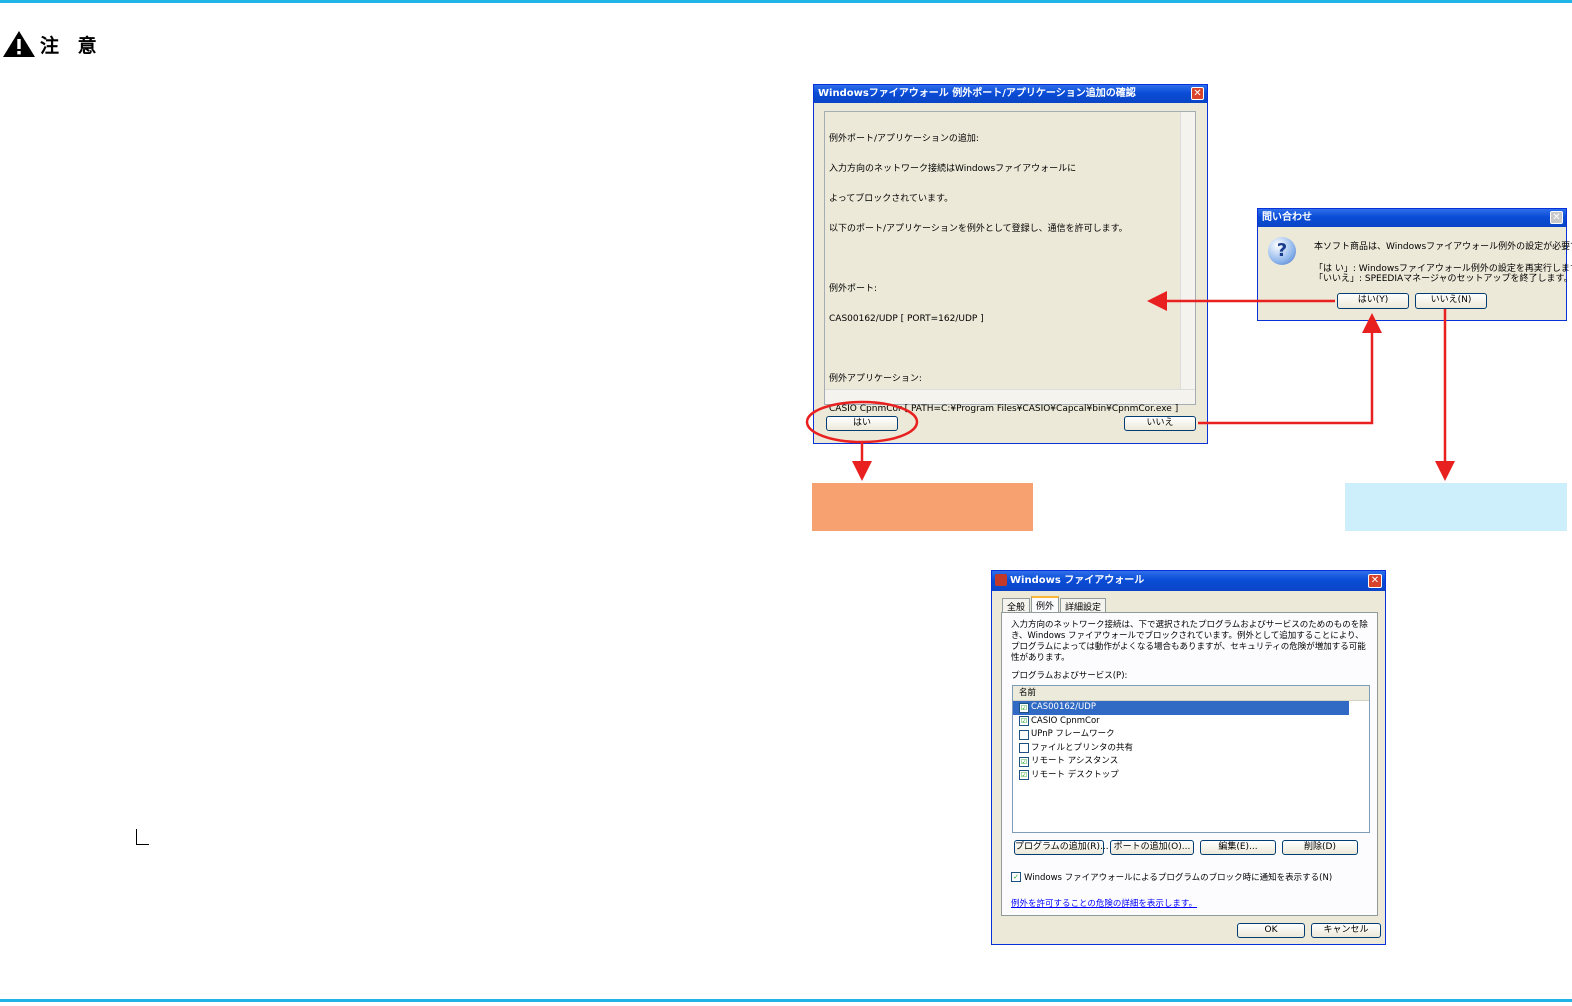  Describe the element at coordinates (1373, 301) in the screenshot. I see `query-yes-button: はい(Y)` at that location.